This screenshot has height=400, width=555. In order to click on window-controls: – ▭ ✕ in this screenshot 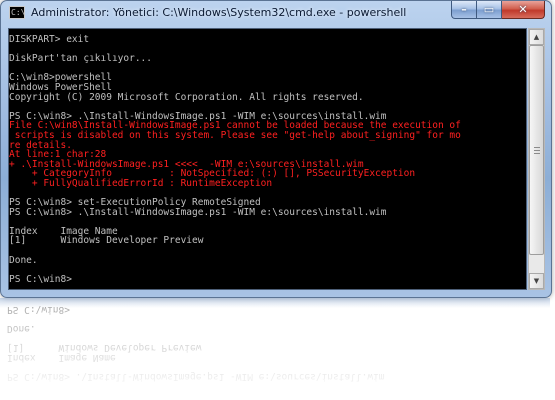, I will do `click(498, 10)`.